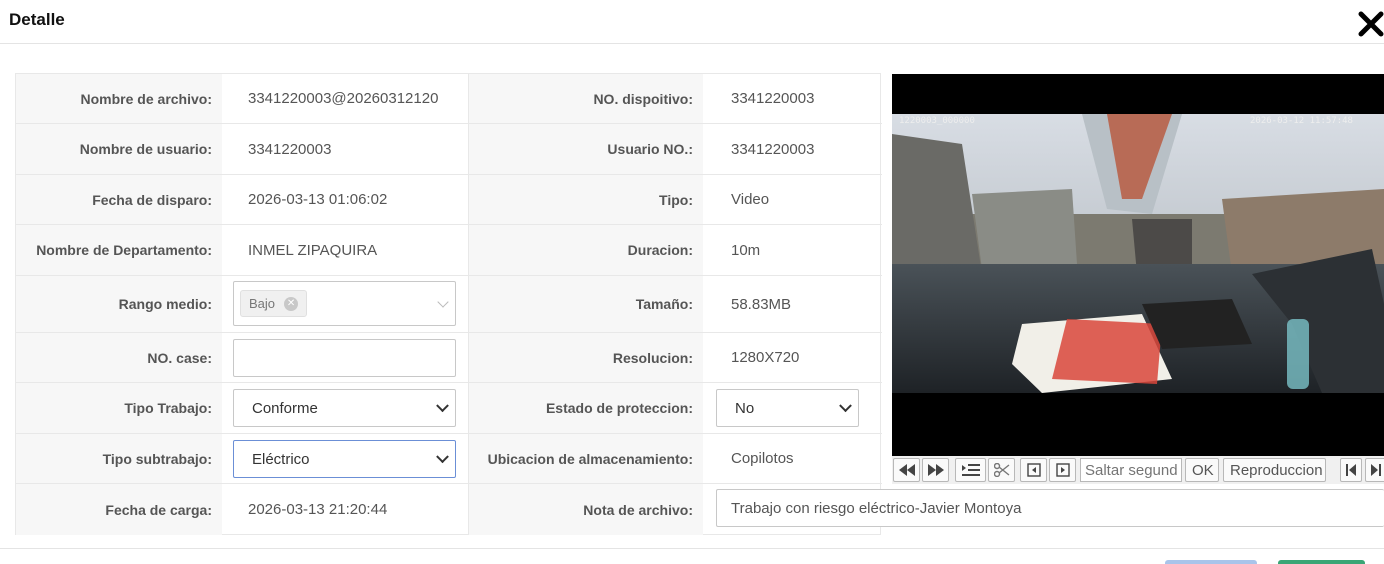 The width and height of the screenshot is (1384, 564). What do you see at coordinates (119, 357) in the screenshot?
I see `label-no-case: NO. case:` at bounding box center [119, 357].